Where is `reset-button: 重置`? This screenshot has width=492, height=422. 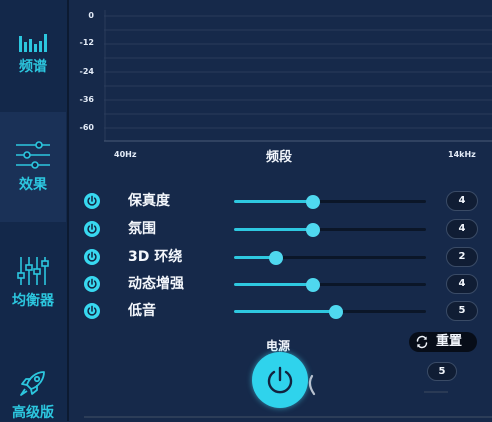 reset-button: 重置 is located at coordinates (443, 342).